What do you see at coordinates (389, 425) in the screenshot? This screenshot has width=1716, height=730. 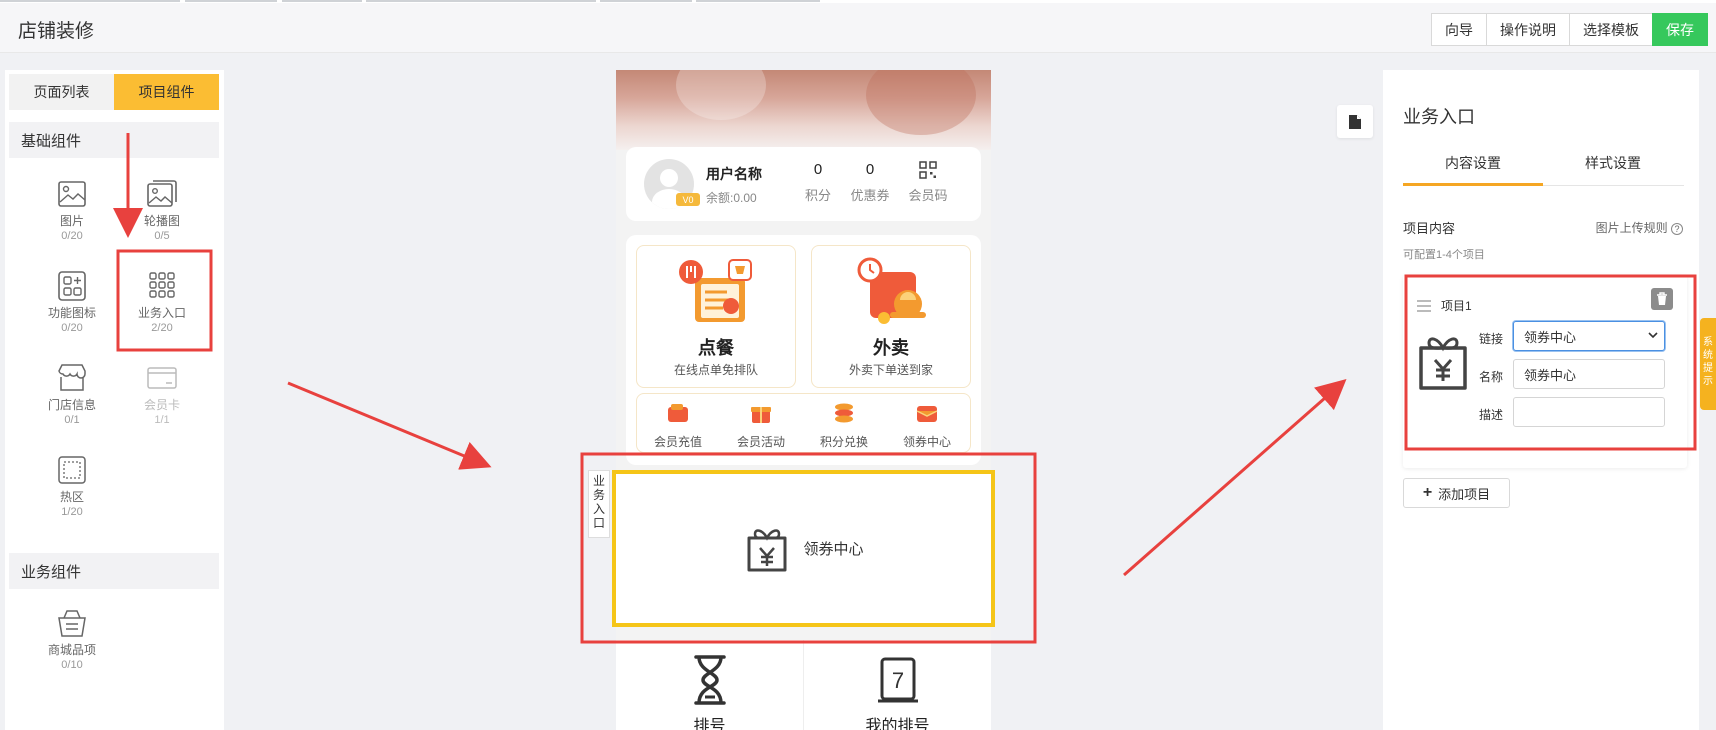 I see `arrow-to-preview` at bounding box center [389, 425].